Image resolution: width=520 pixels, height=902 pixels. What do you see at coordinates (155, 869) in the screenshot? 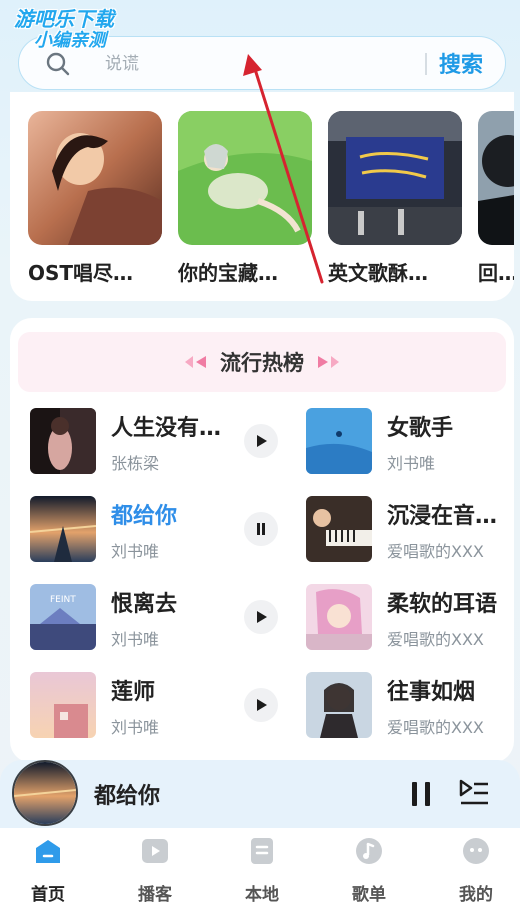
I see `tab-podcast: 播客` at bounding box center [155, 869].